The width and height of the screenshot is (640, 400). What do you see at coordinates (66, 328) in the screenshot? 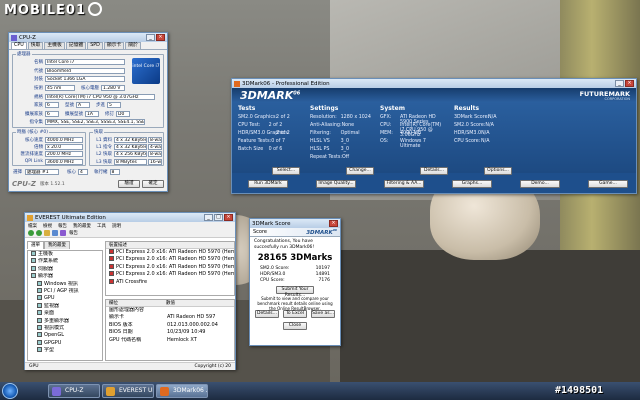
I see `tree-item: 視訊模式` at bounding box center [66, 328].